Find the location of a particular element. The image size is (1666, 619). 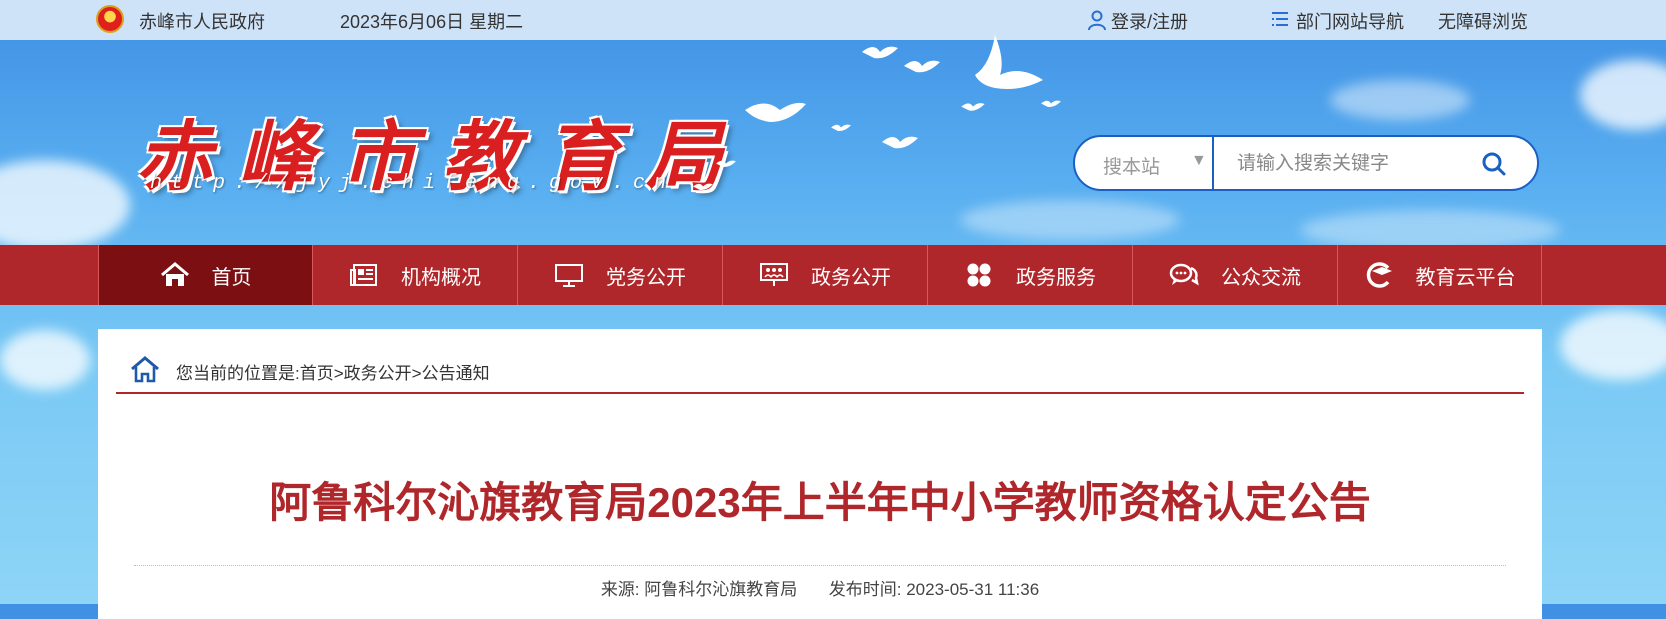

publish-time-value: 2023-05-31 11:36 is located at coordinates (973, 589).